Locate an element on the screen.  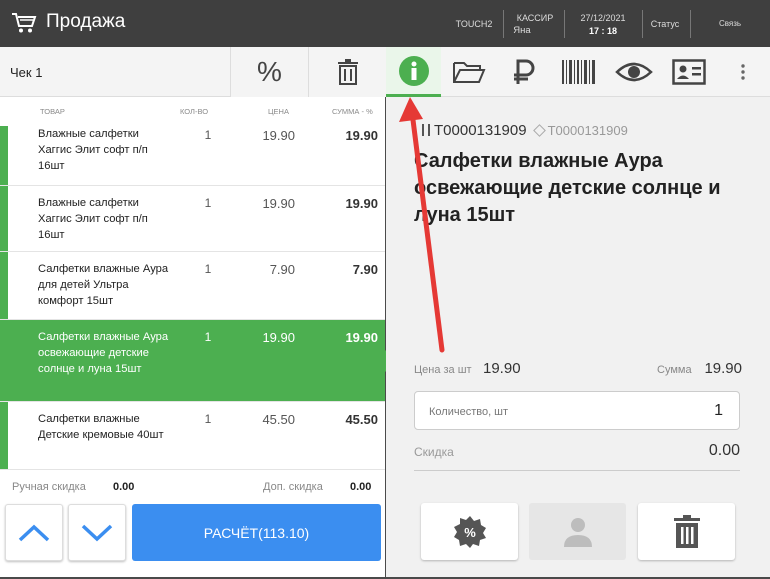
manual-discount-value: 0.00 is located at coordinates (124, 487).